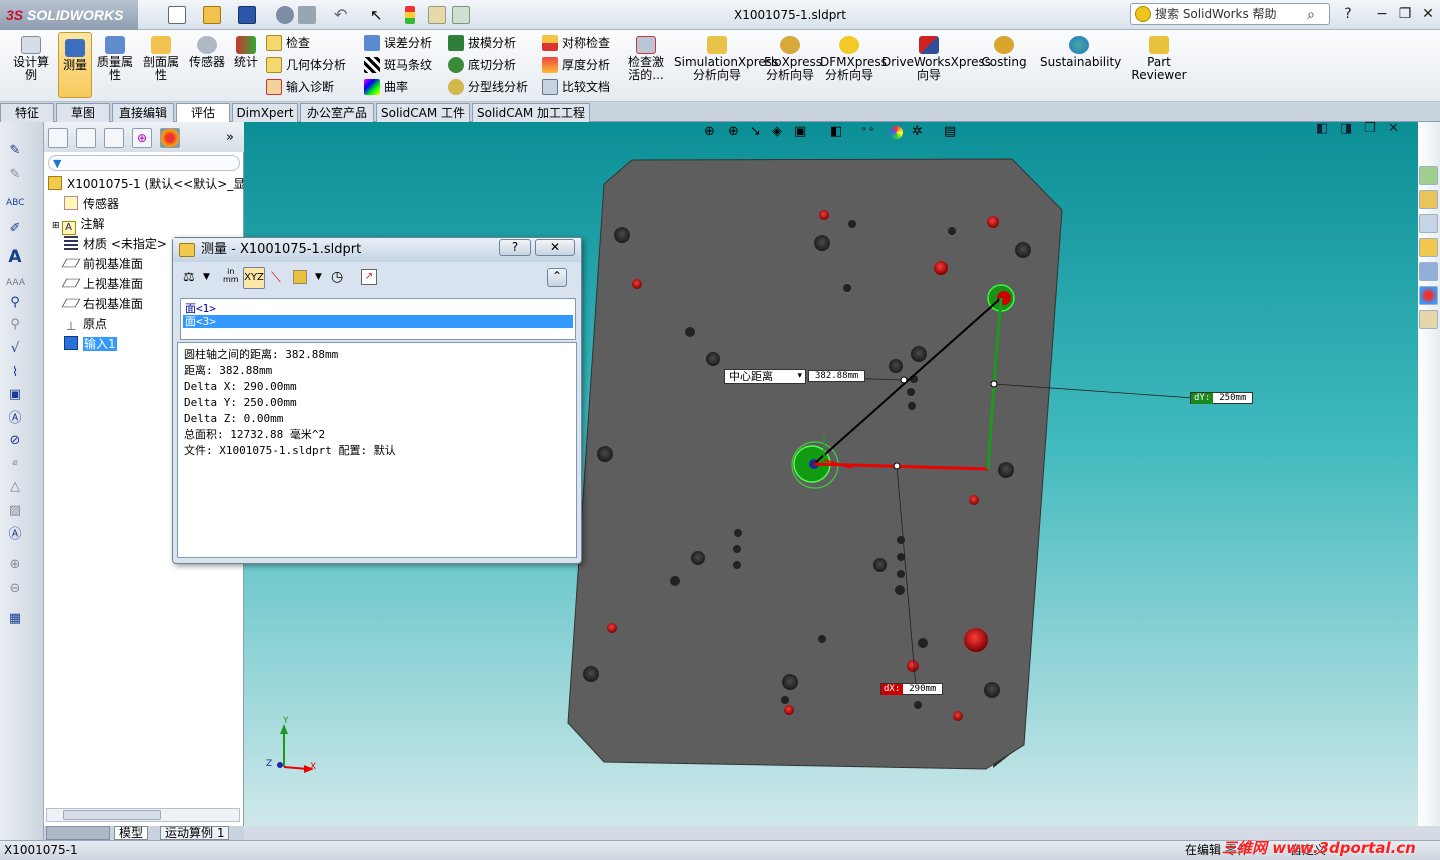 The image size is (1440, 860). Describe the element at coordinates (287, 43) in the screenshot. I see `check-button: 检查` at that location.